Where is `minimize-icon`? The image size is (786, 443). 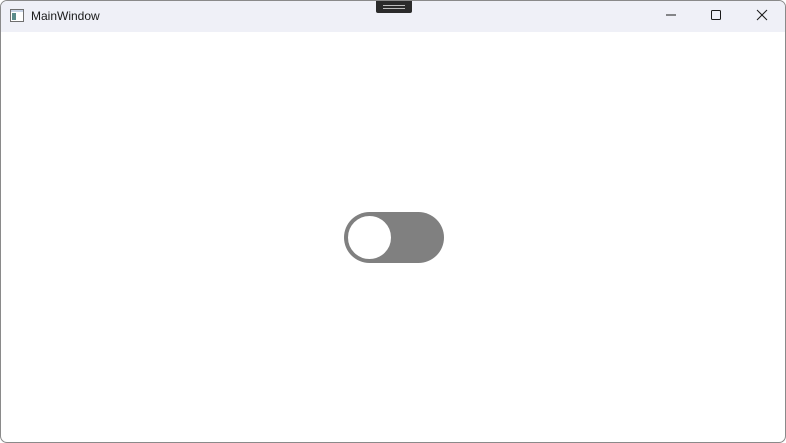
minimize-icon is located at coordinates (671, 17).